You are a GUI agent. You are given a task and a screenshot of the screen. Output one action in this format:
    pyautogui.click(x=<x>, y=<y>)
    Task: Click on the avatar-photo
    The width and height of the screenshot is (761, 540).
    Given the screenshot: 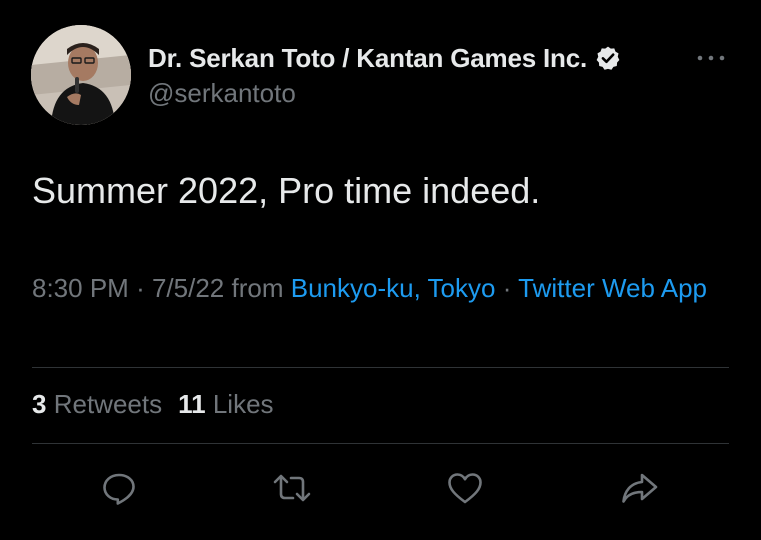 What is the action you would take?
    pyautogui.click(x=81, y=75)
    